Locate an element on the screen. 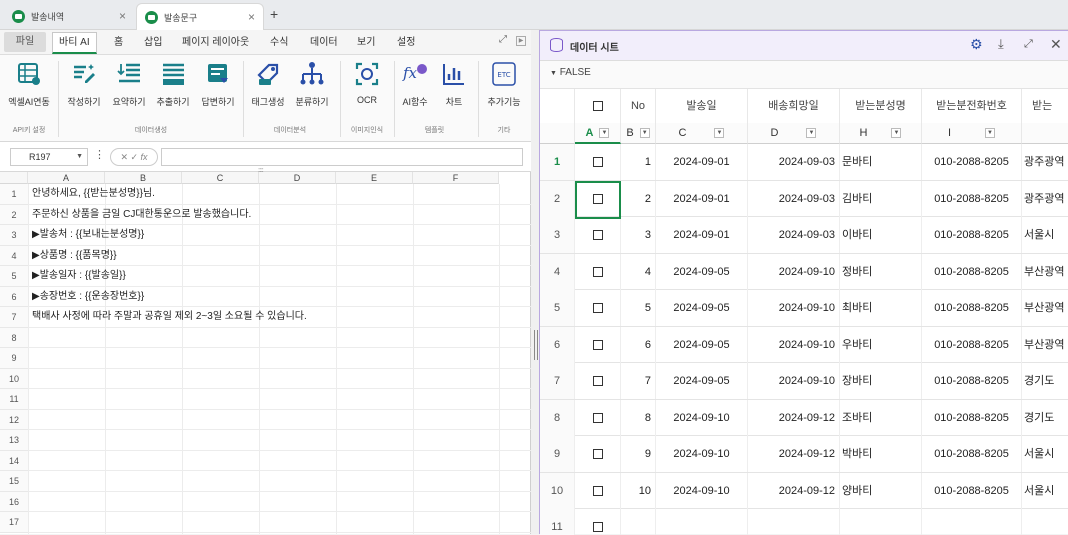 The image size is (1068, 535). write-button: 작성하기 is located at coordinates (84, 84).